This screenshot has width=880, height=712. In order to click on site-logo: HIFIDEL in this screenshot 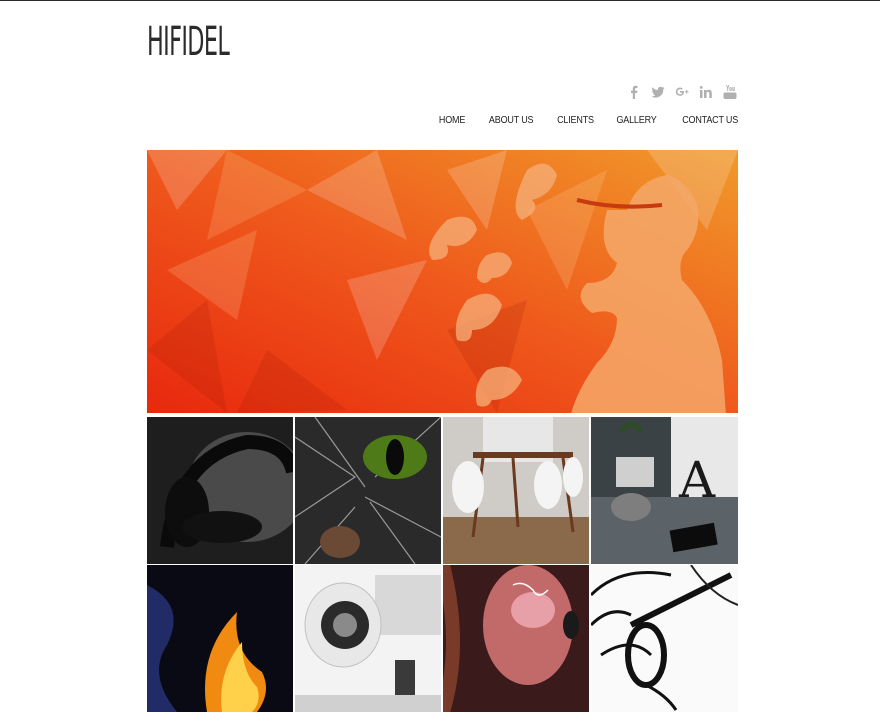, I will do `click(188, 42)`.